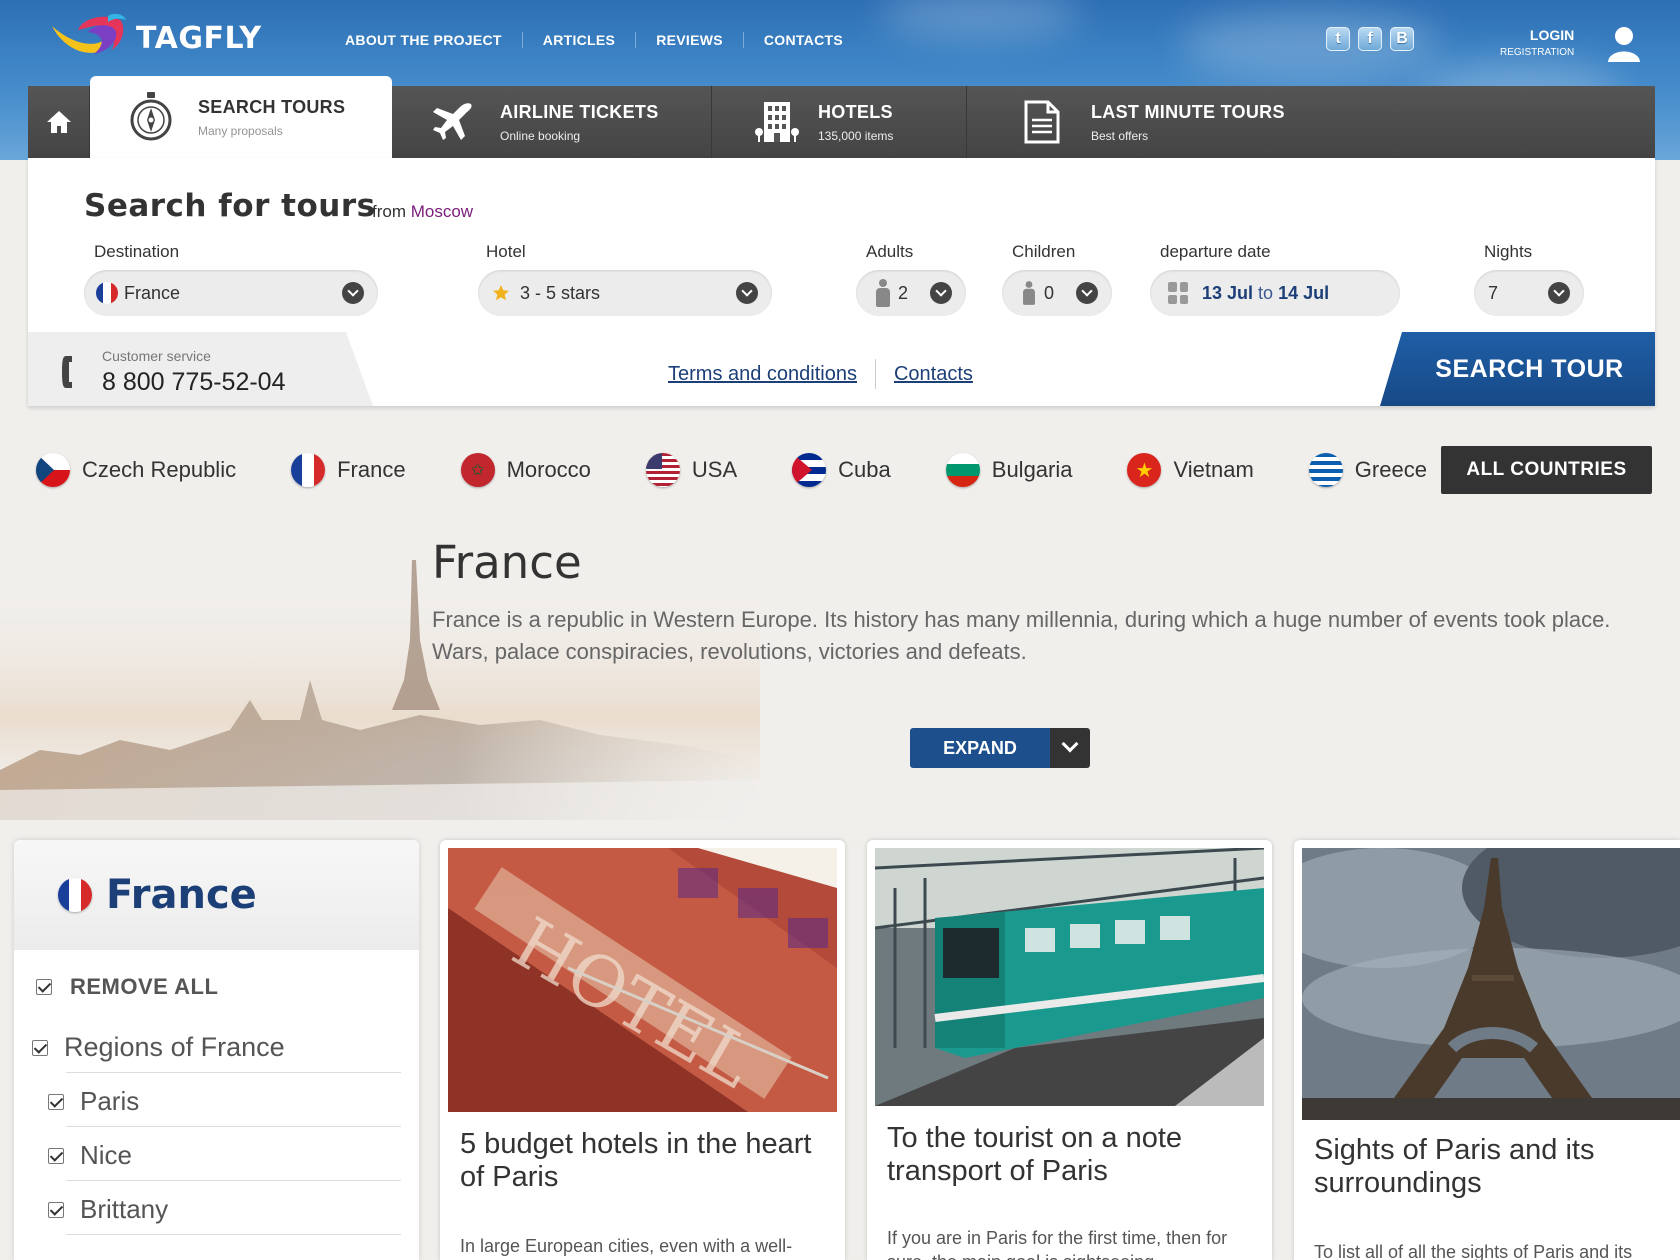 The image size is (1680, 1260). I want to click on country-czech-republic: Czech Republic, so click(136, 470).